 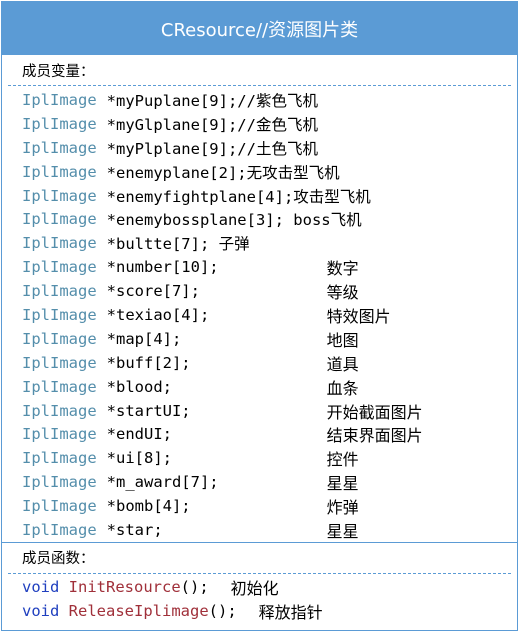 I want to click on attribute-declaration: *blood;, so click(x=139, y=386).